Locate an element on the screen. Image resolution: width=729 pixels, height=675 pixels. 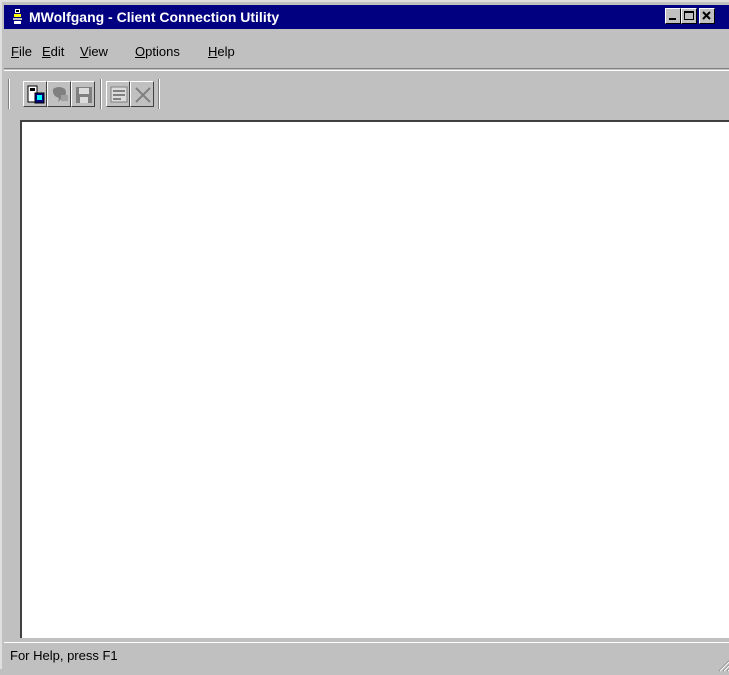
close-button is located at coordinates (707, 16).